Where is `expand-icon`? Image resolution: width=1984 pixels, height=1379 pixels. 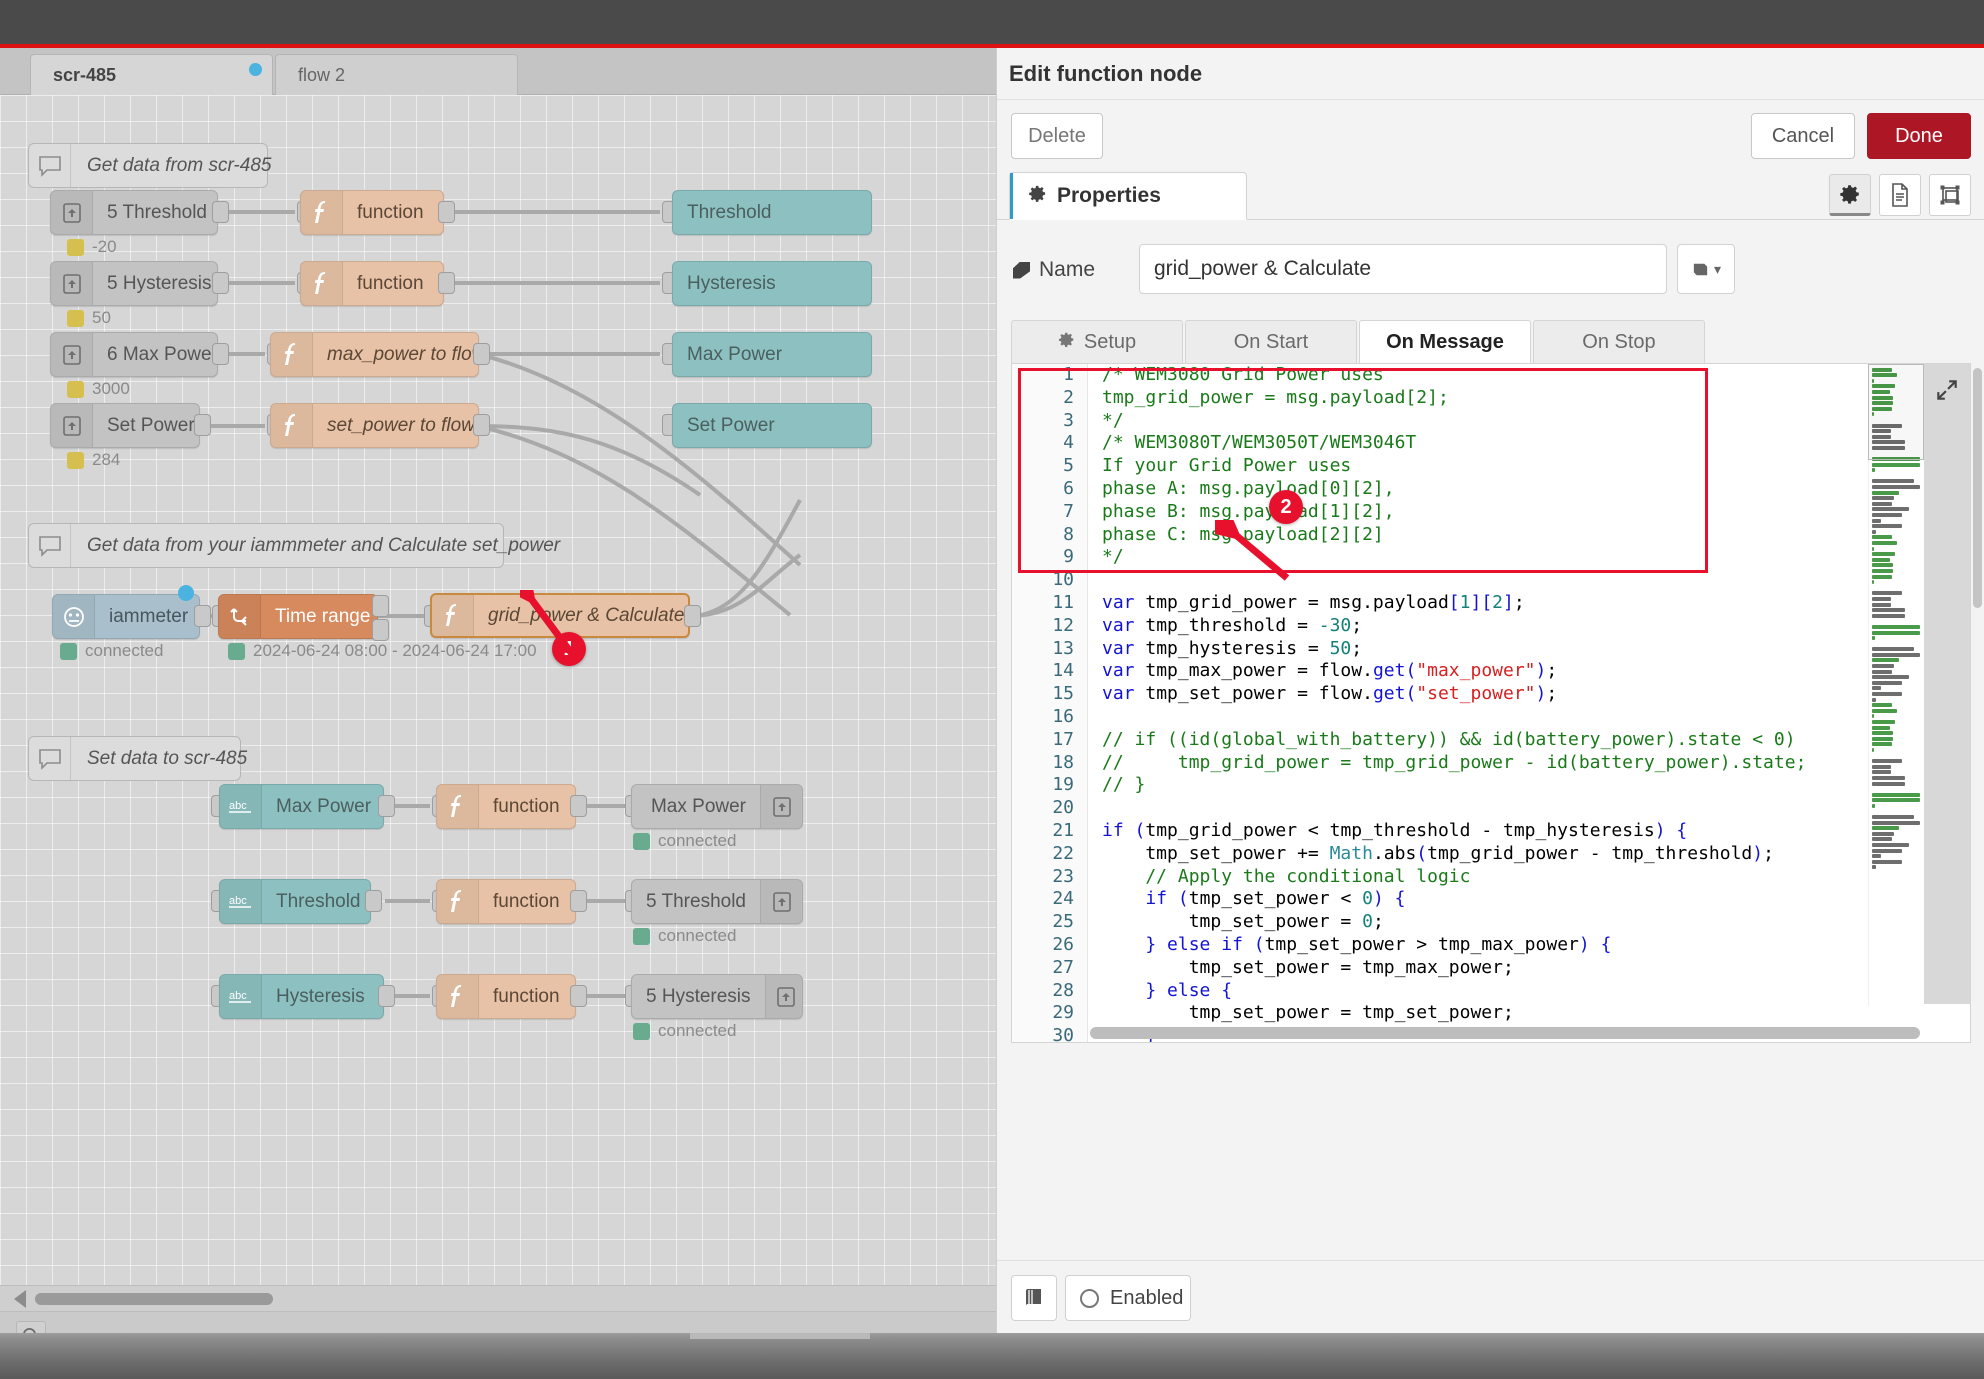 expand-icon is located at coordinates (1947, 390).